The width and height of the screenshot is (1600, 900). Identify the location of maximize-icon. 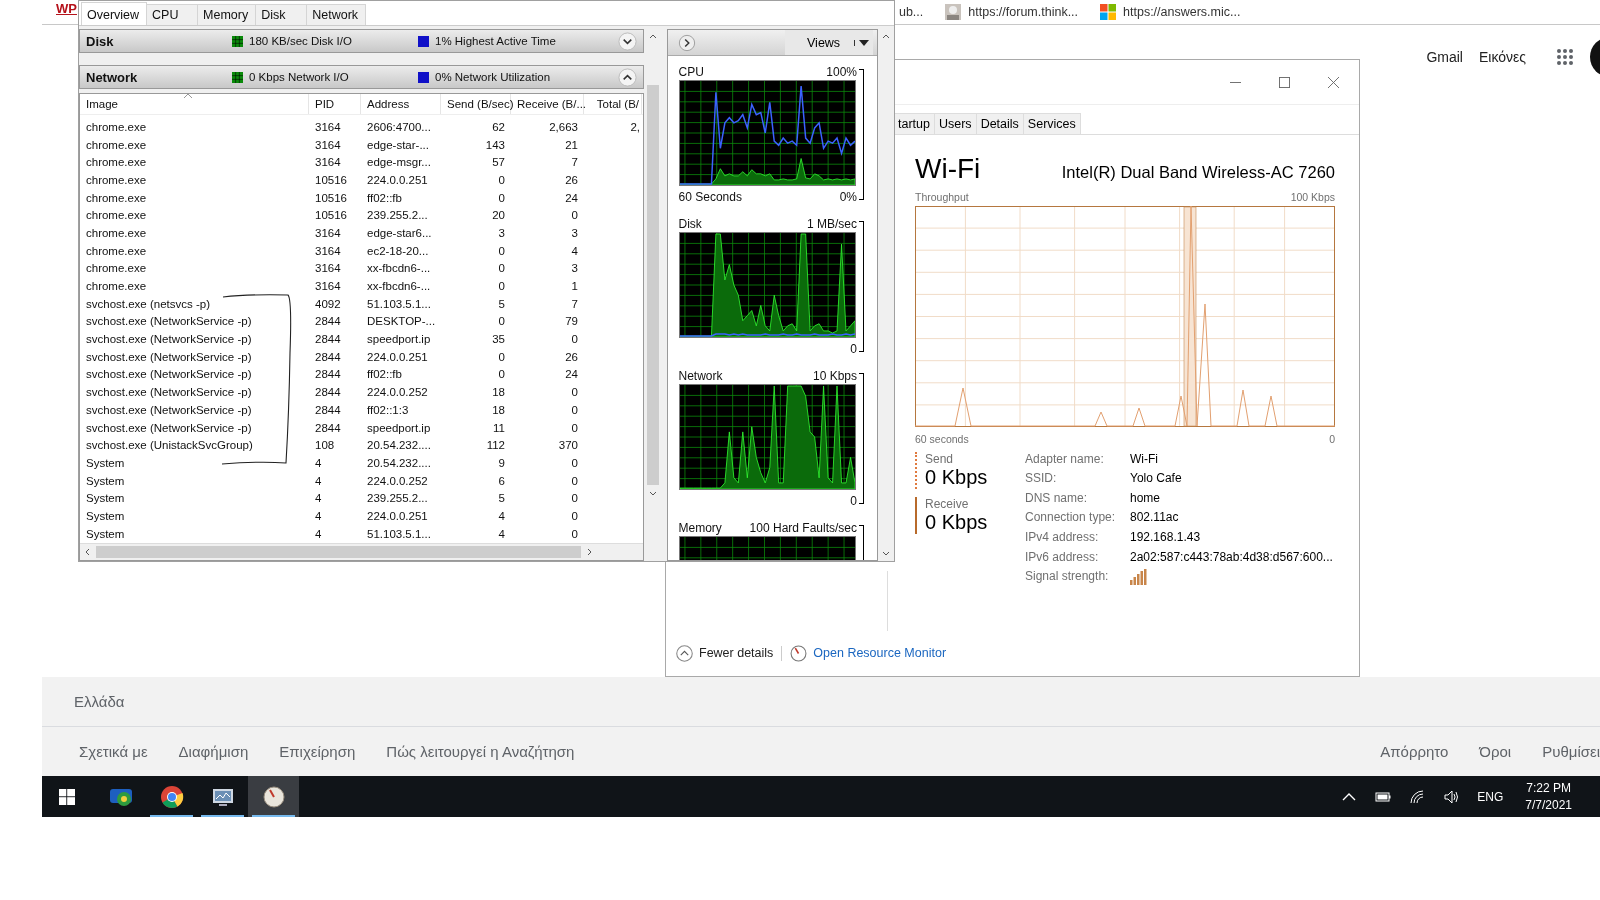
(1284, 82).